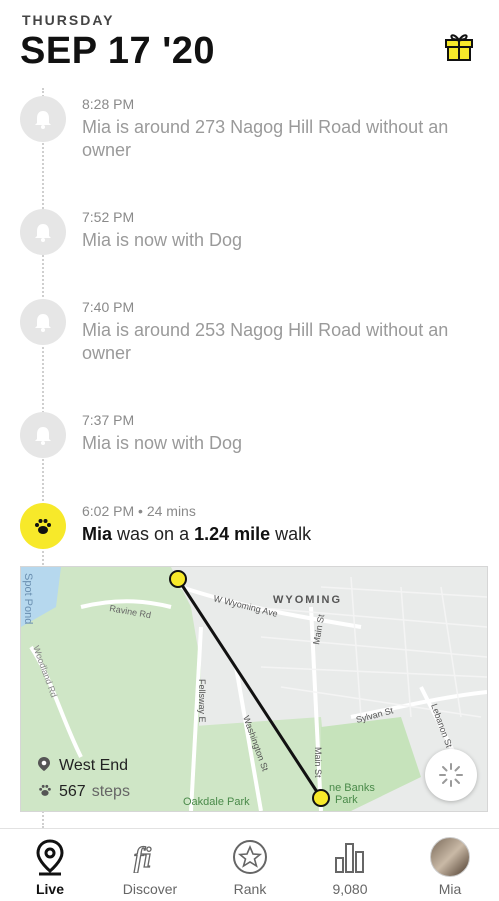  I want to click on walk-text-pre: was on a, so click(153, 534).